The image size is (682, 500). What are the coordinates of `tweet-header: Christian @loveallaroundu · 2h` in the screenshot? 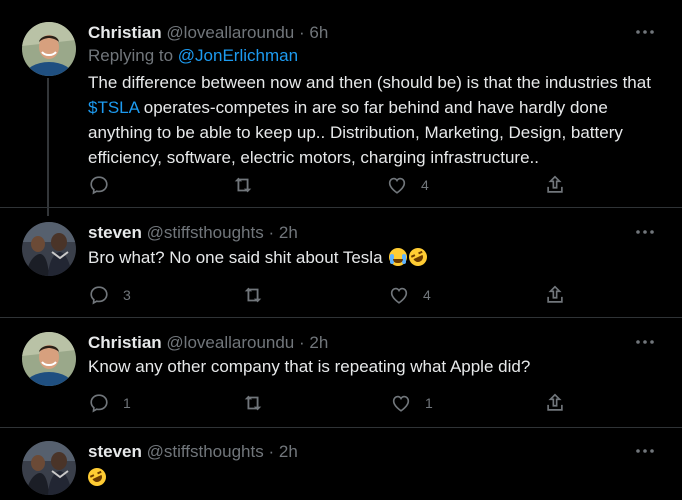 It's located at (208, 343).